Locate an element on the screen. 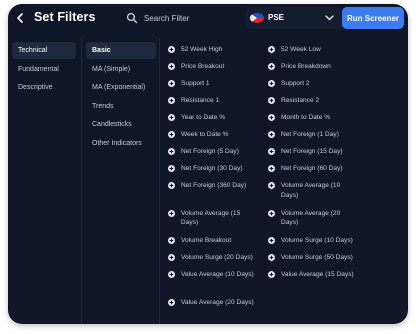 This screenshot has height=334, width=416. filter-option-week-to-date: Week to Date % is located at coordinates (218, 135).